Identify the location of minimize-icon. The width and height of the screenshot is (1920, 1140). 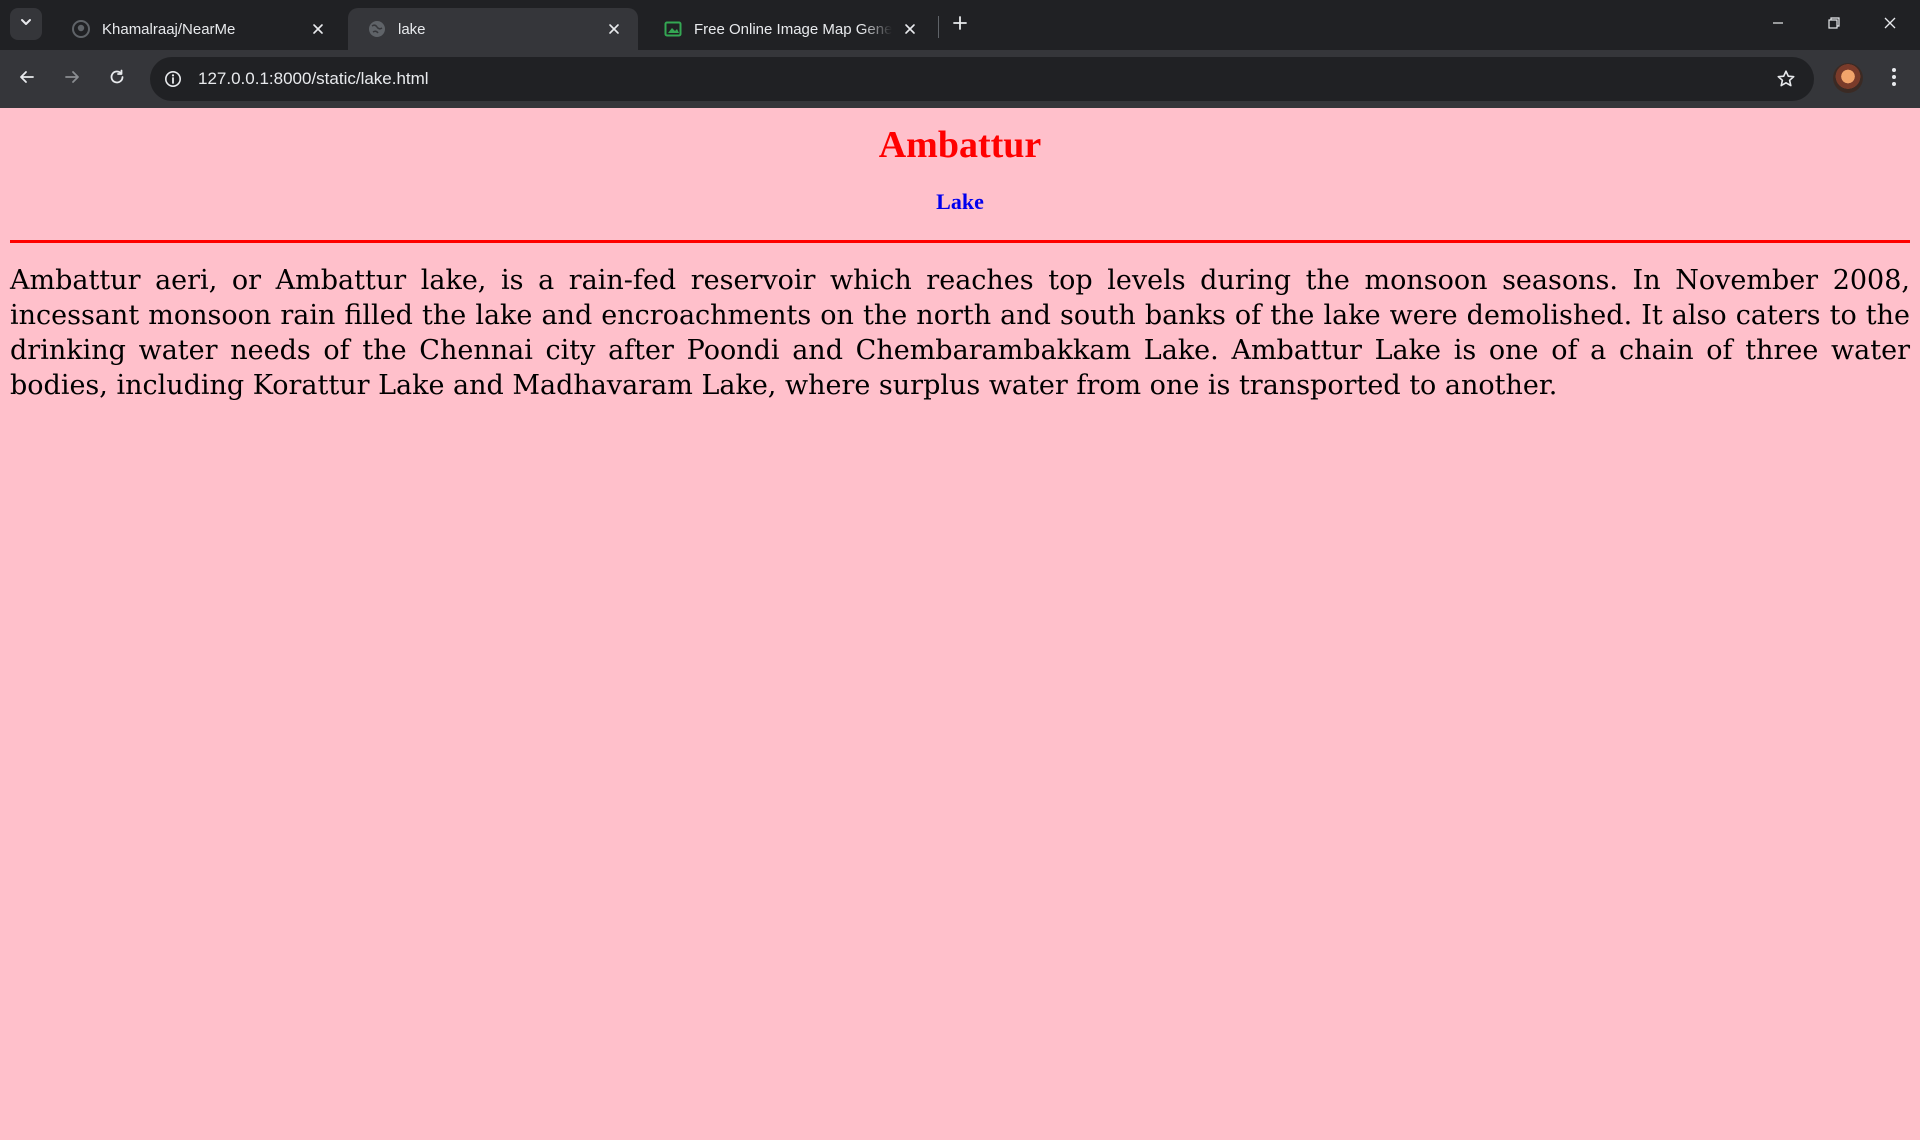
(1778, 25).